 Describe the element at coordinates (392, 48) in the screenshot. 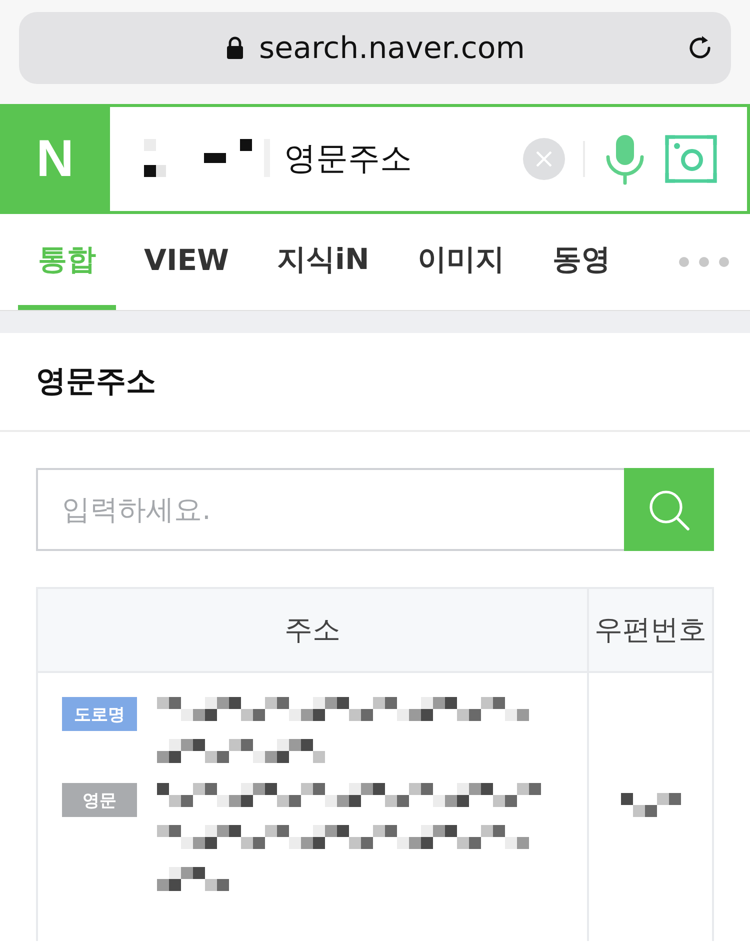

I see `url-text: search.naver.com` at that location.